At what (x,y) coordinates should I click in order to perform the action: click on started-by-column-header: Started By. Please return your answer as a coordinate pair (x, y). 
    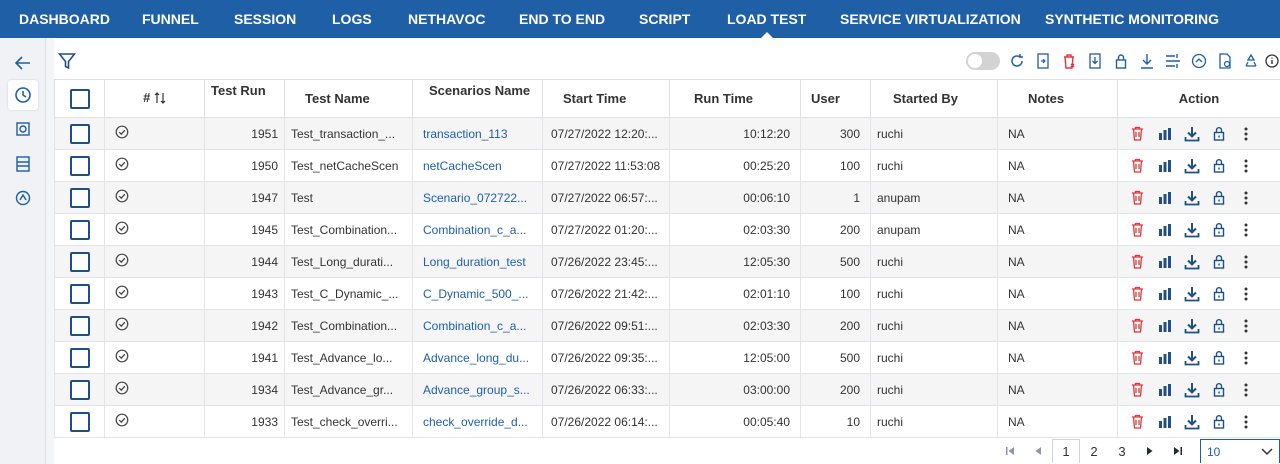
    Looking at the image, I should click on (934, 98).